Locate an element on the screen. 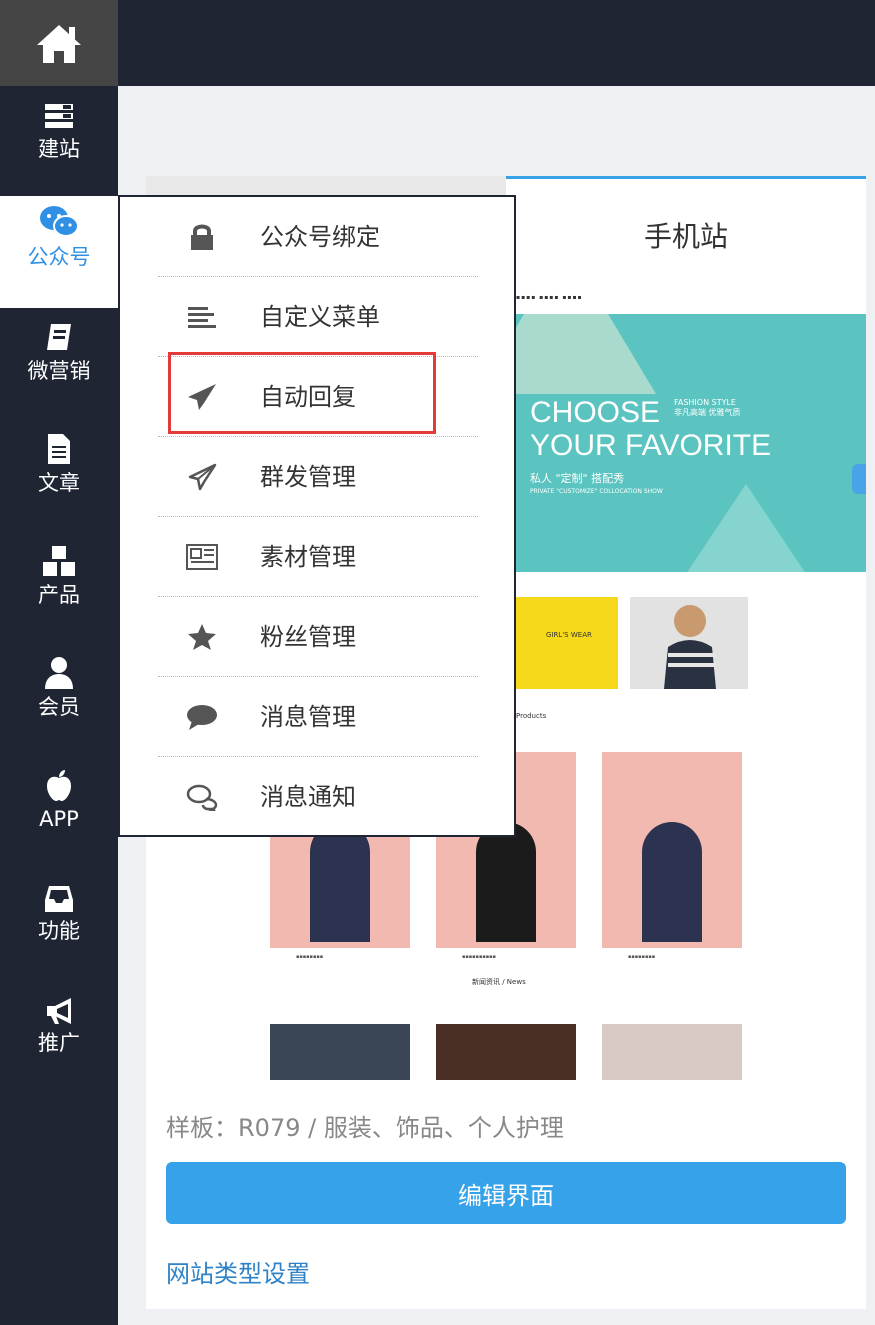 The image size is (875, 1325). sidebar-item-label: 功能 is located at coordinates (59, 931).